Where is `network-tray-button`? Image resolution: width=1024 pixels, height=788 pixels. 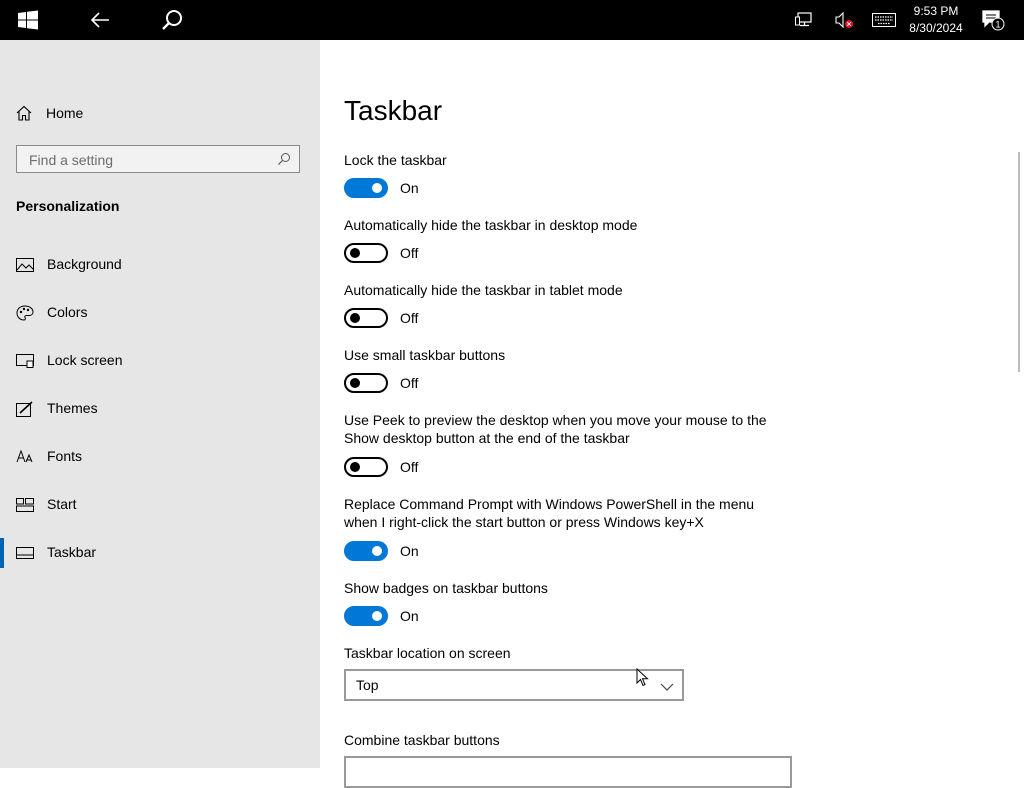 network-tray-button is located at coordinates (804, 20).